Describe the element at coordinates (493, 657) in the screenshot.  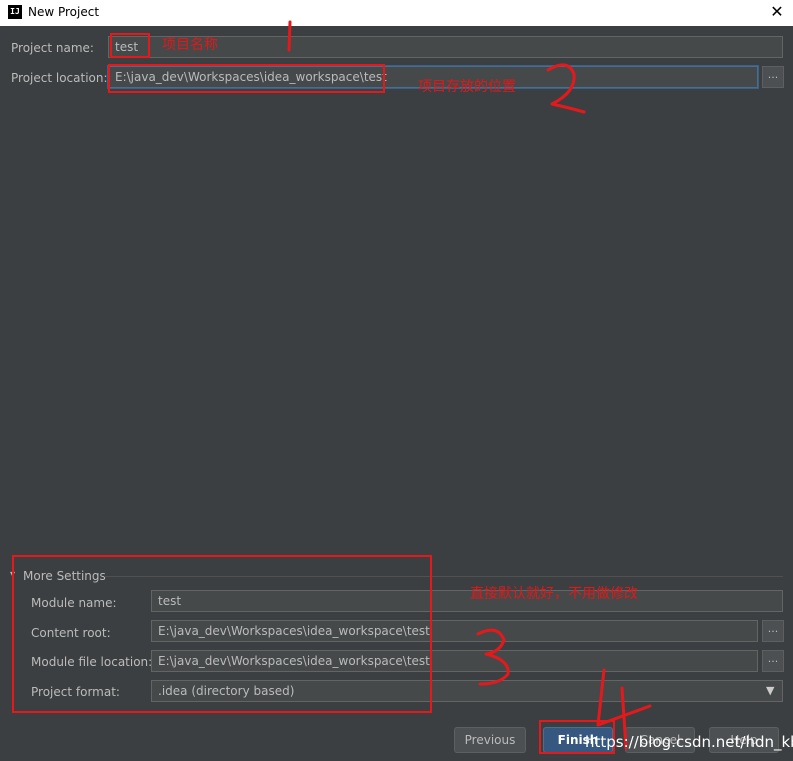
I see `step-3-mark` at that location.